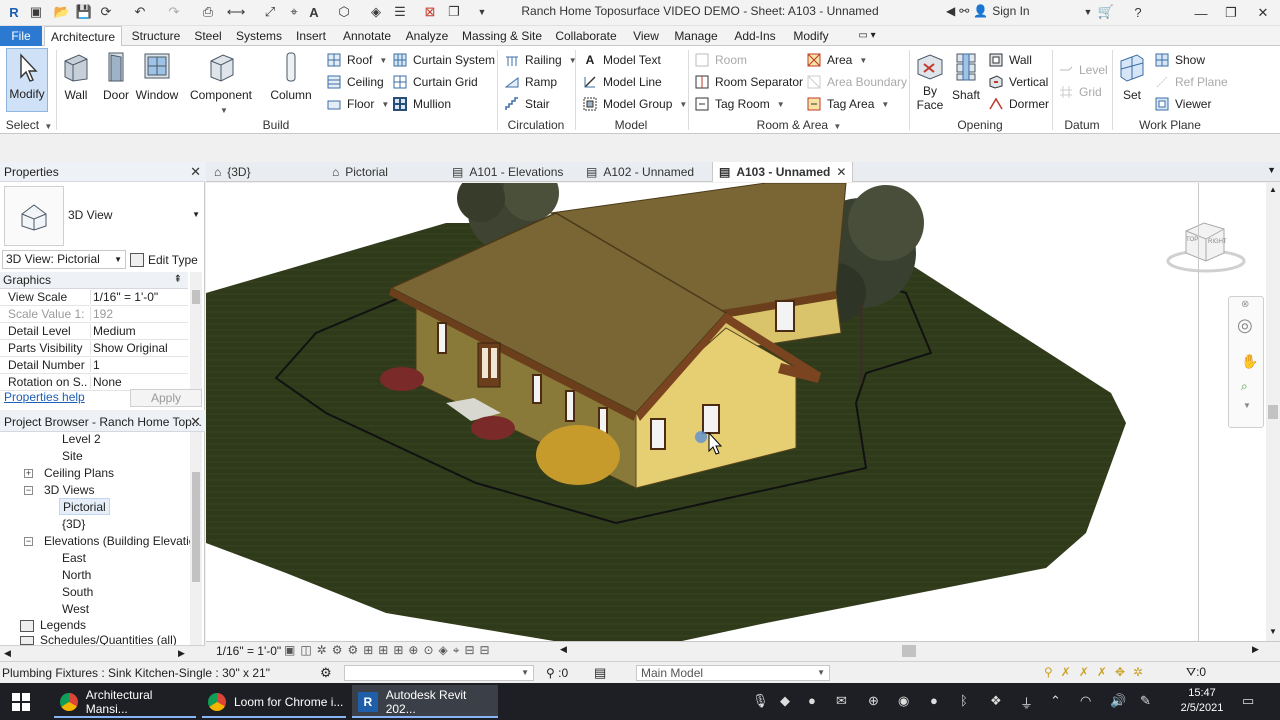 The image size is (1280, 720). Describe the element at coordinates (1196, 672) in the screenshot. I see `filter-icon: ⛛:0` at that location.